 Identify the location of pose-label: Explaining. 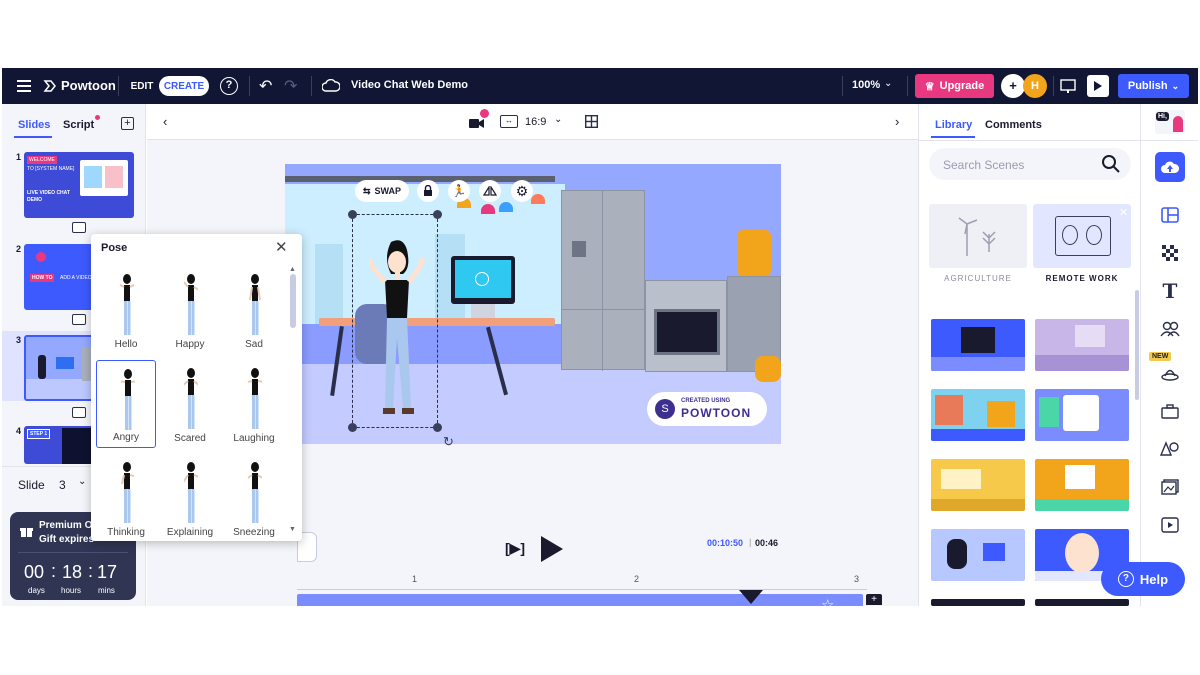
(190, 532).